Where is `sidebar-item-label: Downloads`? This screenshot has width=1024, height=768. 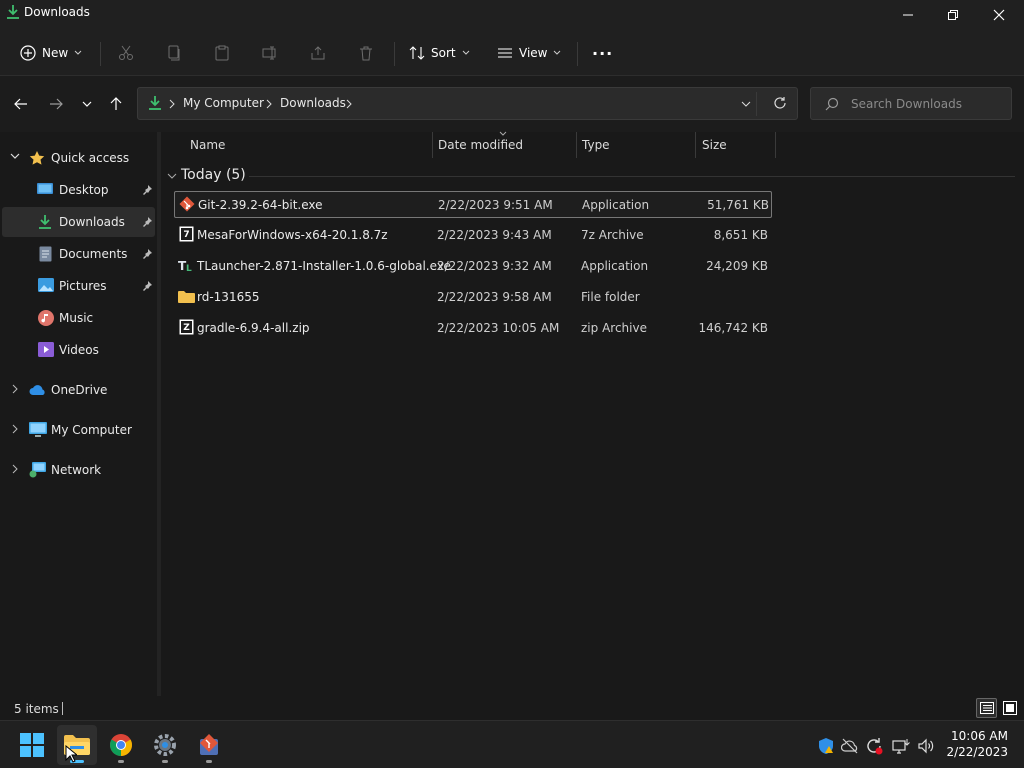 sidebar-item-label: Downloads is located at coordinates (92, 222).